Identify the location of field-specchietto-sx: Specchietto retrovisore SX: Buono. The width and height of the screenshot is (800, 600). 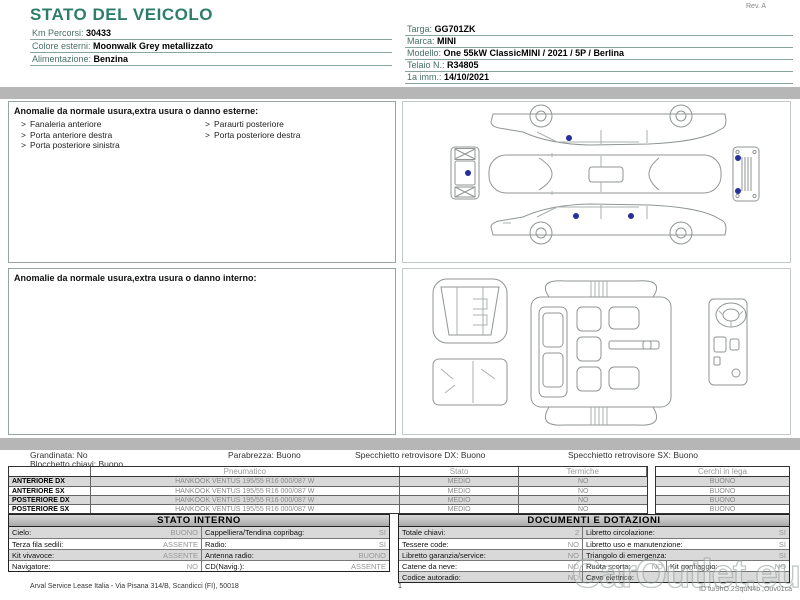
(633, 455).